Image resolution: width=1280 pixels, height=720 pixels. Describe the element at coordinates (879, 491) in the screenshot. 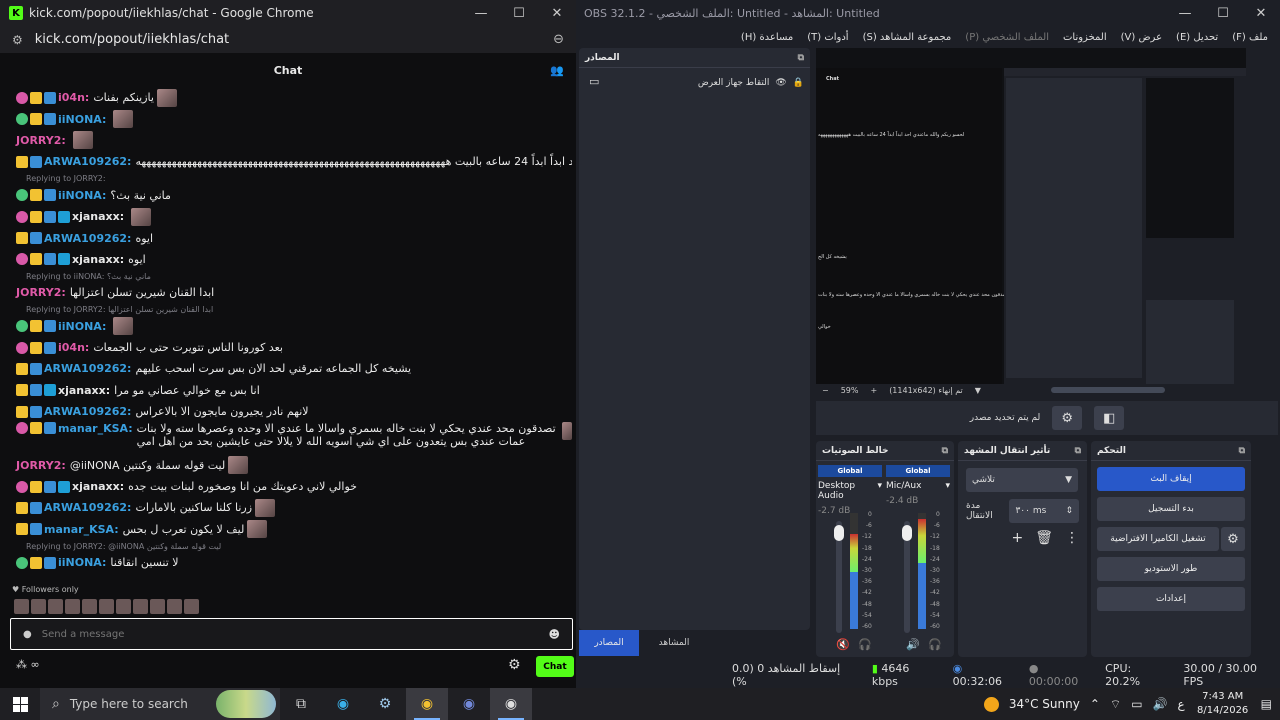

I see `channel-menu-icon: ▾` at that location.